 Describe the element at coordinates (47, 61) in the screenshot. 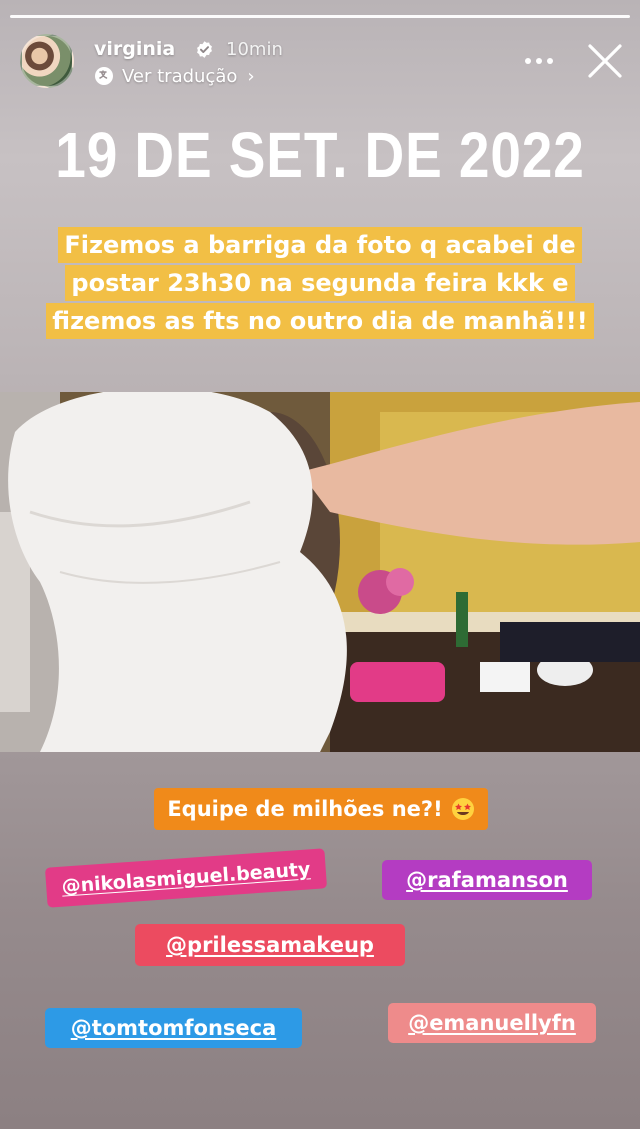

I see `avatar` at that location.